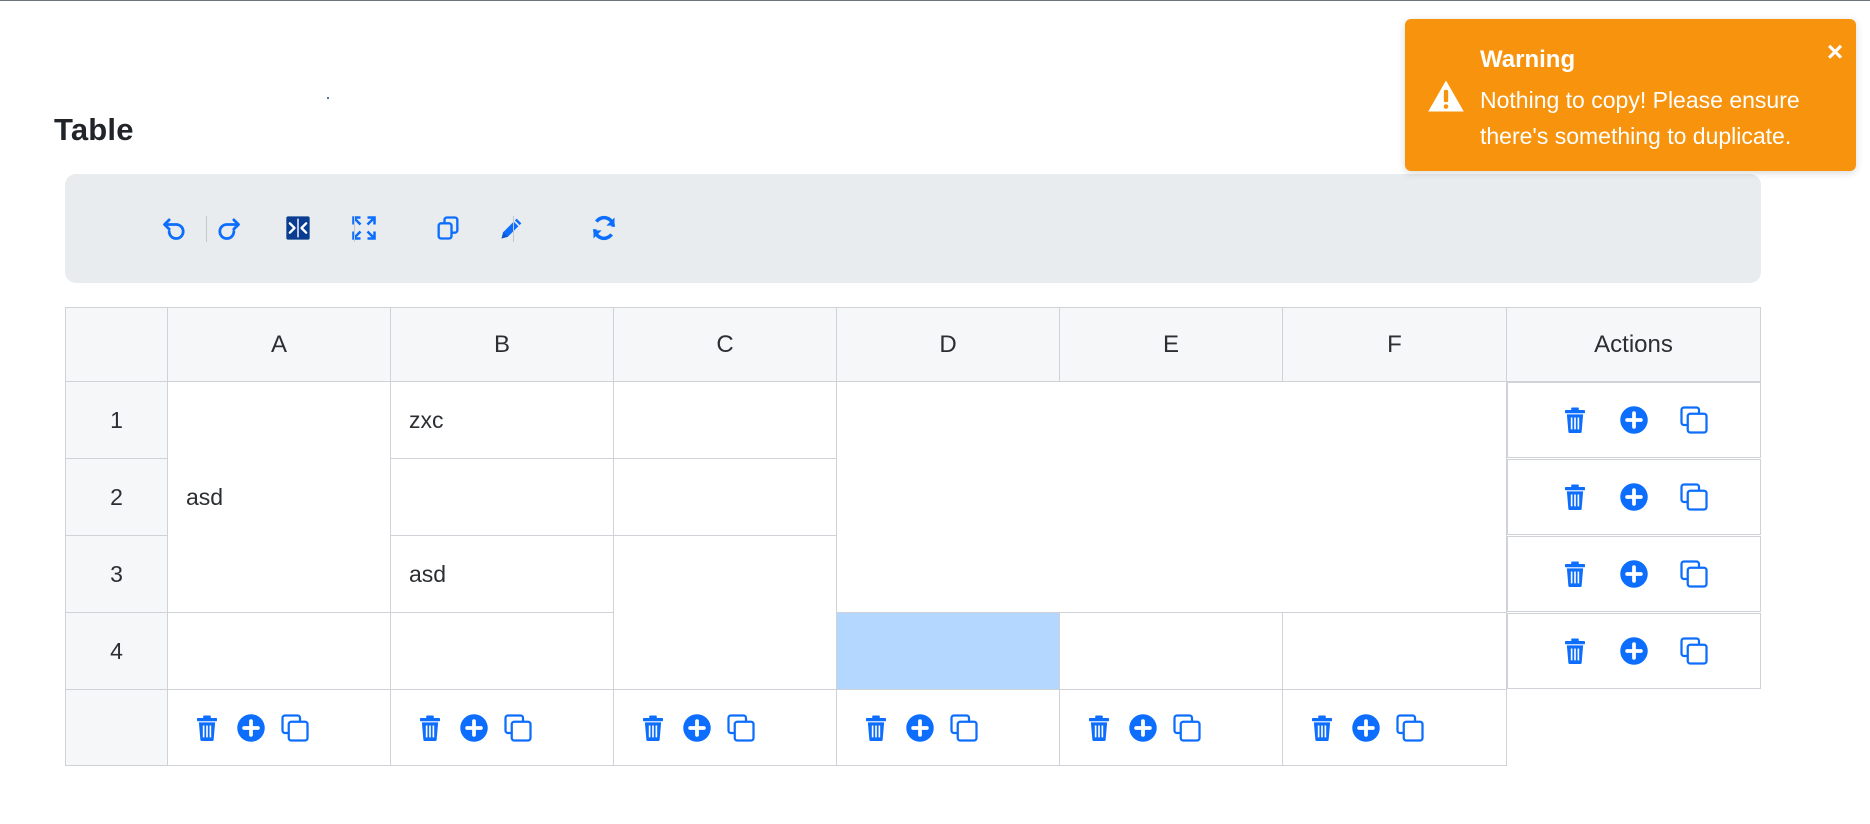  I want to click on cell-b1: zxc, so click(502, 420).